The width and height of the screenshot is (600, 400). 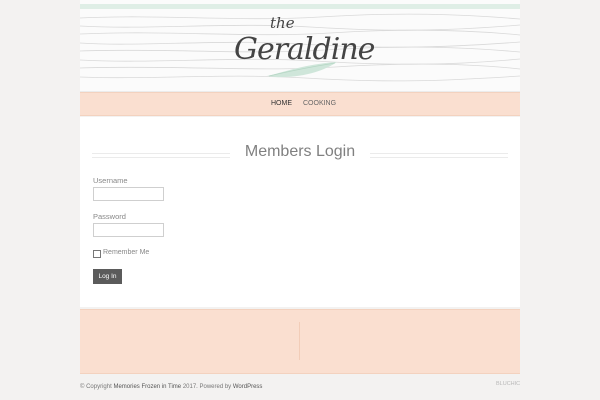 I want to click on site-logo: the Geraldine, so click(x=302, y=47).